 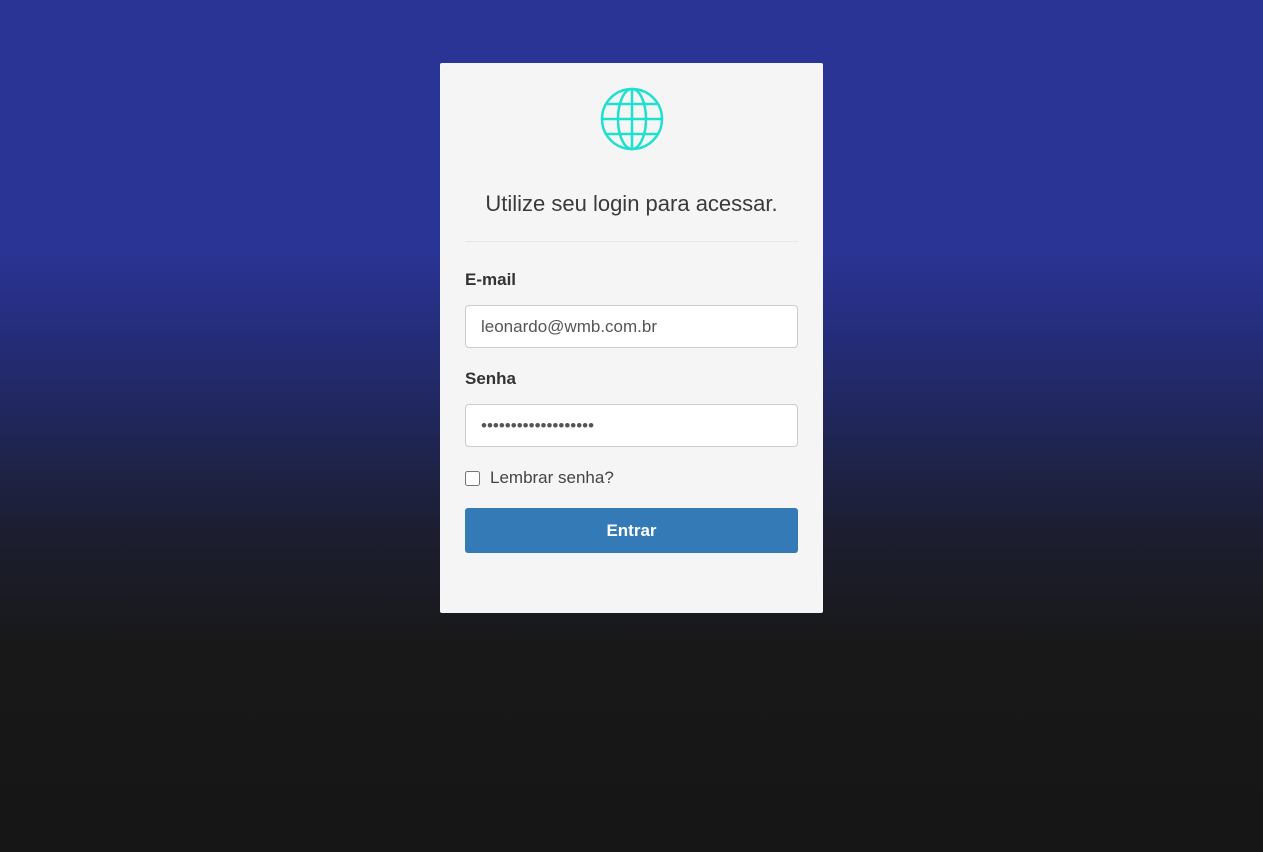 What do you see at coordinates (631, 203) in the screenshot?
I see `login-tagline: Utilize seu login para acessar.` at bounding box center [631, 203].